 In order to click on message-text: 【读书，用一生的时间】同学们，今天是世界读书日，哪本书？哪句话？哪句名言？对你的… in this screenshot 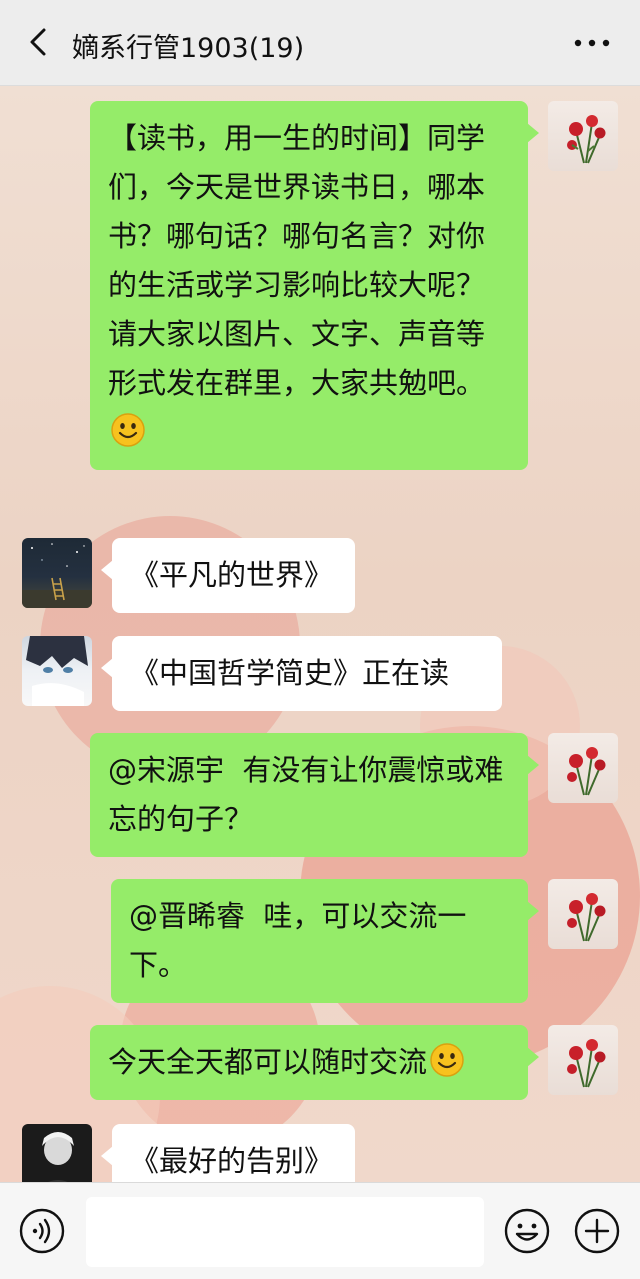, I will do `click(297, 260)`.